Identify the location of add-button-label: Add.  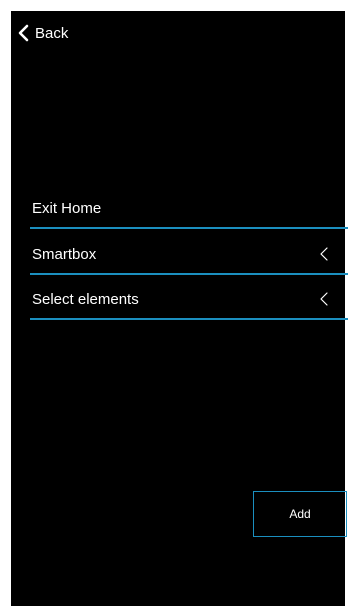
(300, 514).